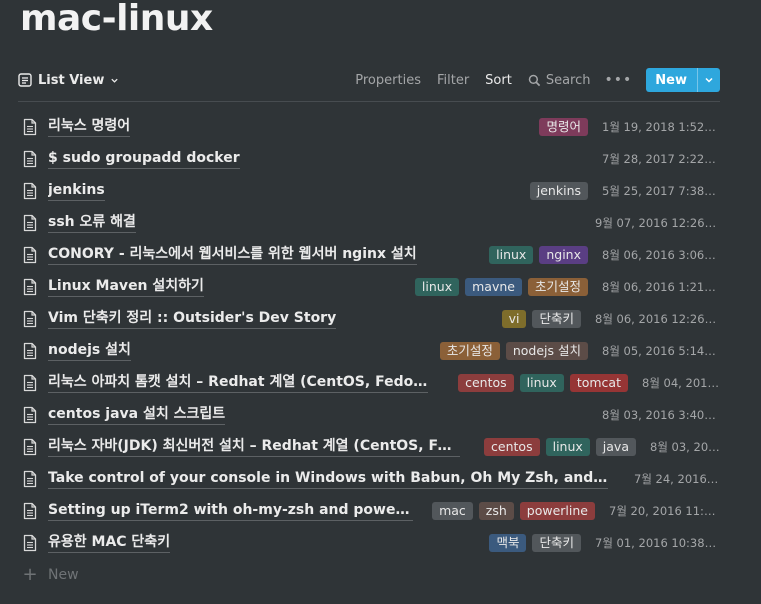 The image size is (761, 604). What do you see at coordinates (493, 287) in the screenshot?
I see `tag-badge: mavne` at bounding box center [493, 287].